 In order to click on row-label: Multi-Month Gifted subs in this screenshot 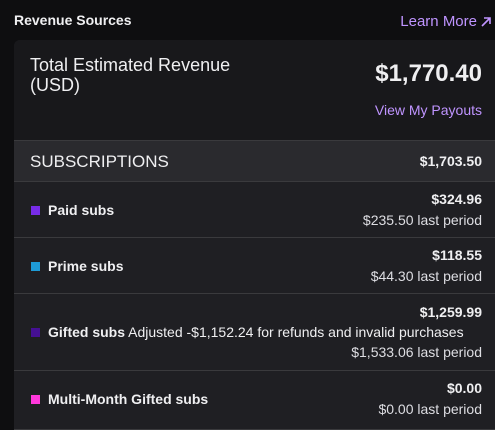, I will do `click(128, 399)`.